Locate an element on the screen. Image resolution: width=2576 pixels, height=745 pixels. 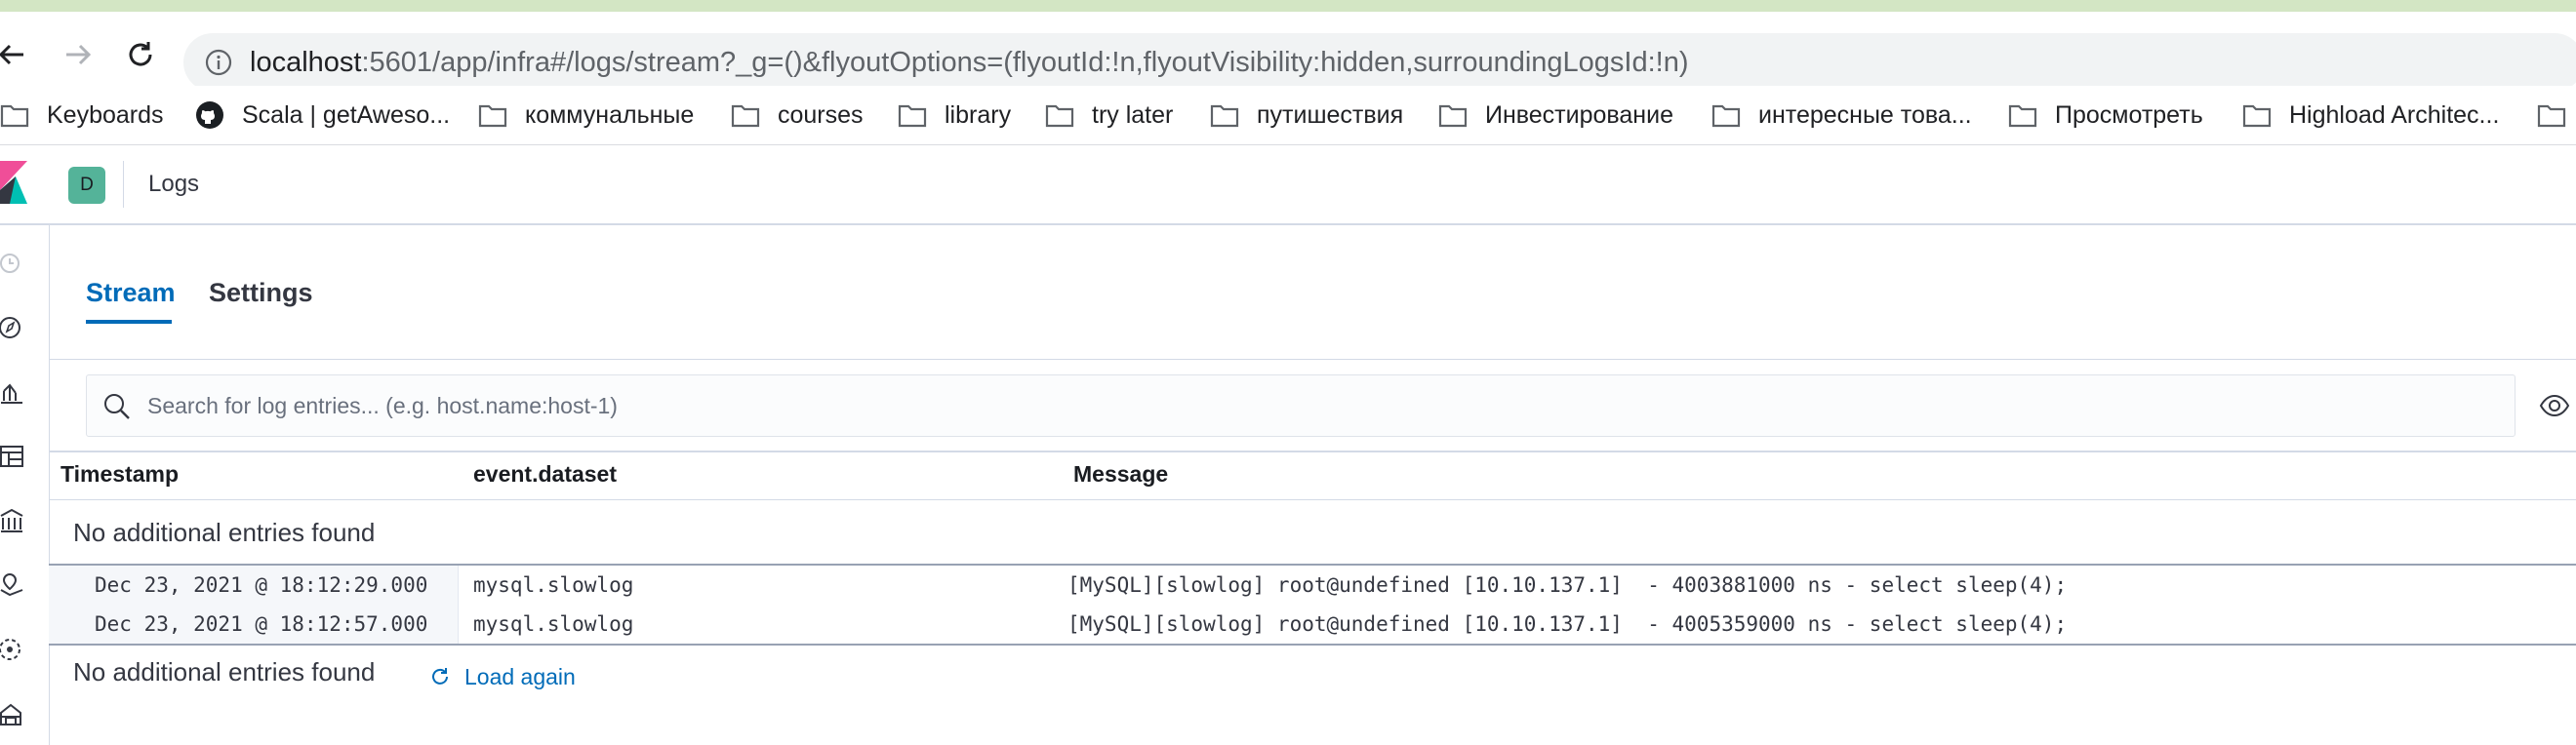
bookmark-label: Keyboards is located at coordinates (105, 114).